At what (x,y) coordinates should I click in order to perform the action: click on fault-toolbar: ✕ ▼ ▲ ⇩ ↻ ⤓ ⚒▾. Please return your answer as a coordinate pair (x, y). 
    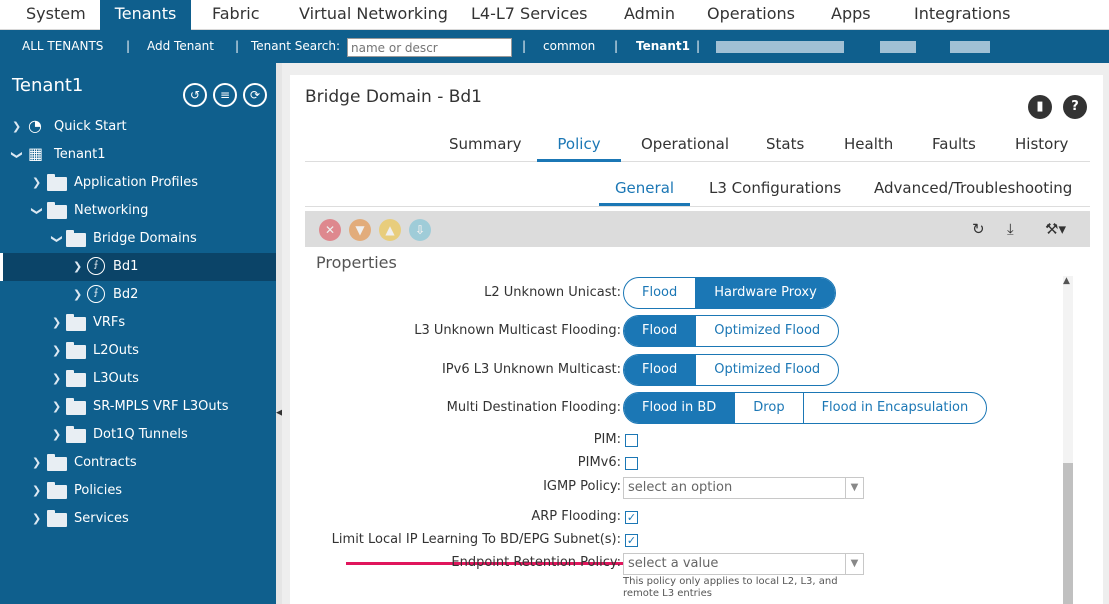
    Looking at the image, I should click on (697, 229).